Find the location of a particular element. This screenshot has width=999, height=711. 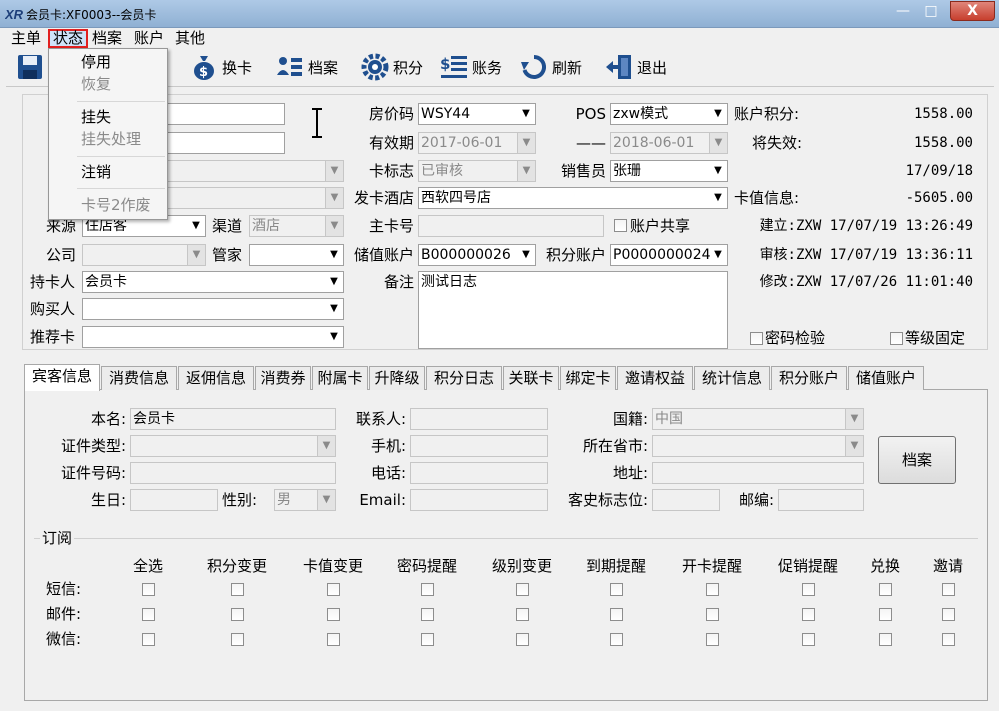

menu-other: 其他 is located at coordinates (190, 38).